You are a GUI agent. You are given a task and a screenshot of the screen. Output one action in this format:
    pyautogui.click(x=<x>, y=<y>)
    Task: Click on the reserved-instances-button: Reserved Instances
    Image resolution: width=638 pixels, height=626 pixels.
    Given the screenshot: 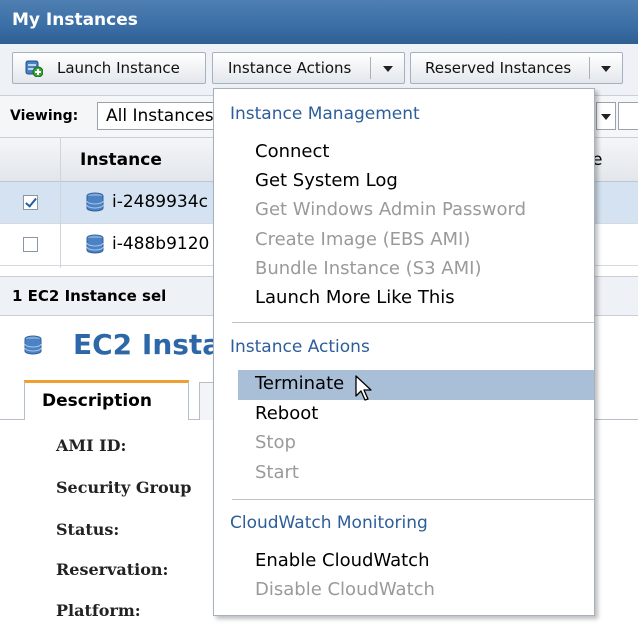 What is the action you would take?
    pyautogui.click(x=516, y=68)
    